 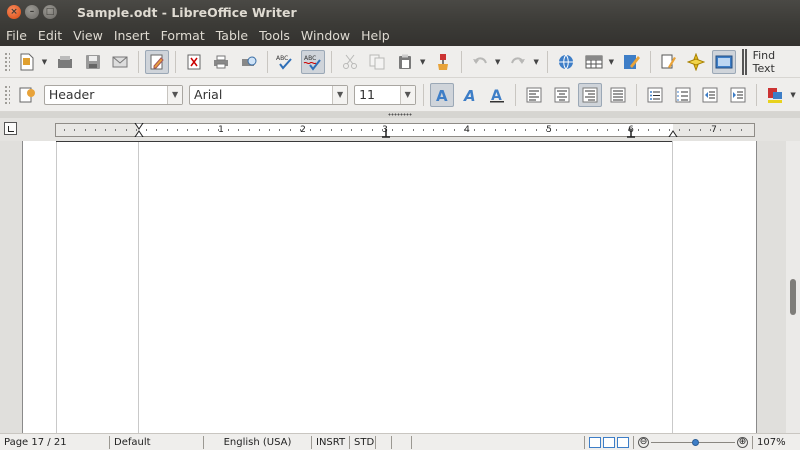 I want to click on navigator-button, so click(x=696, y=62).